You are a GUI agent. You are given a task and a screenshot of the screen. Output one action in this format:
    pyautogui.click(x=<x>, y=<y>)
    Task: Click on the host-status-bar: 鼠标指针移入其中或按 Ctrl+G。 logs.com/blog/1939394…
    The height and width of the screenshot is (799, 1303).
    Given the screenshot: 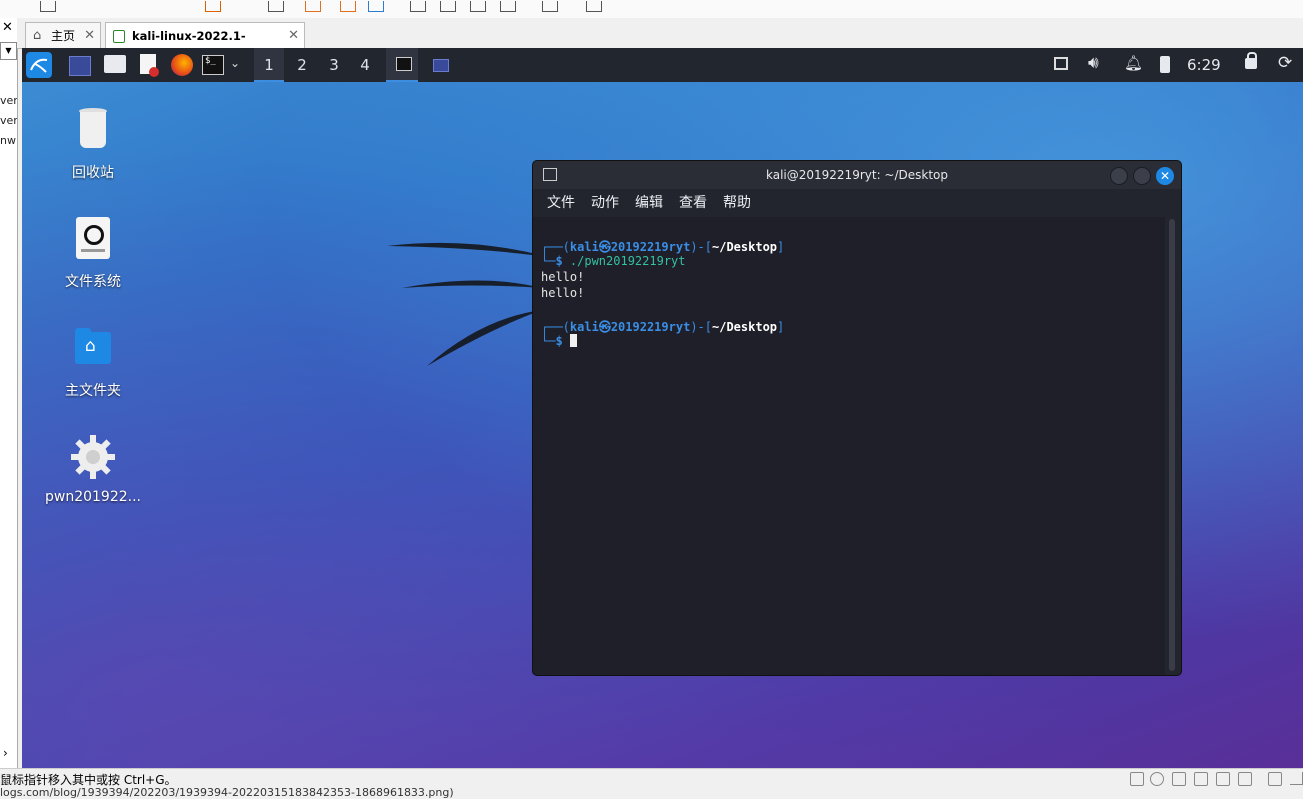 What is the action you would take?
    pyautogui.click(x=651, y=783)
    